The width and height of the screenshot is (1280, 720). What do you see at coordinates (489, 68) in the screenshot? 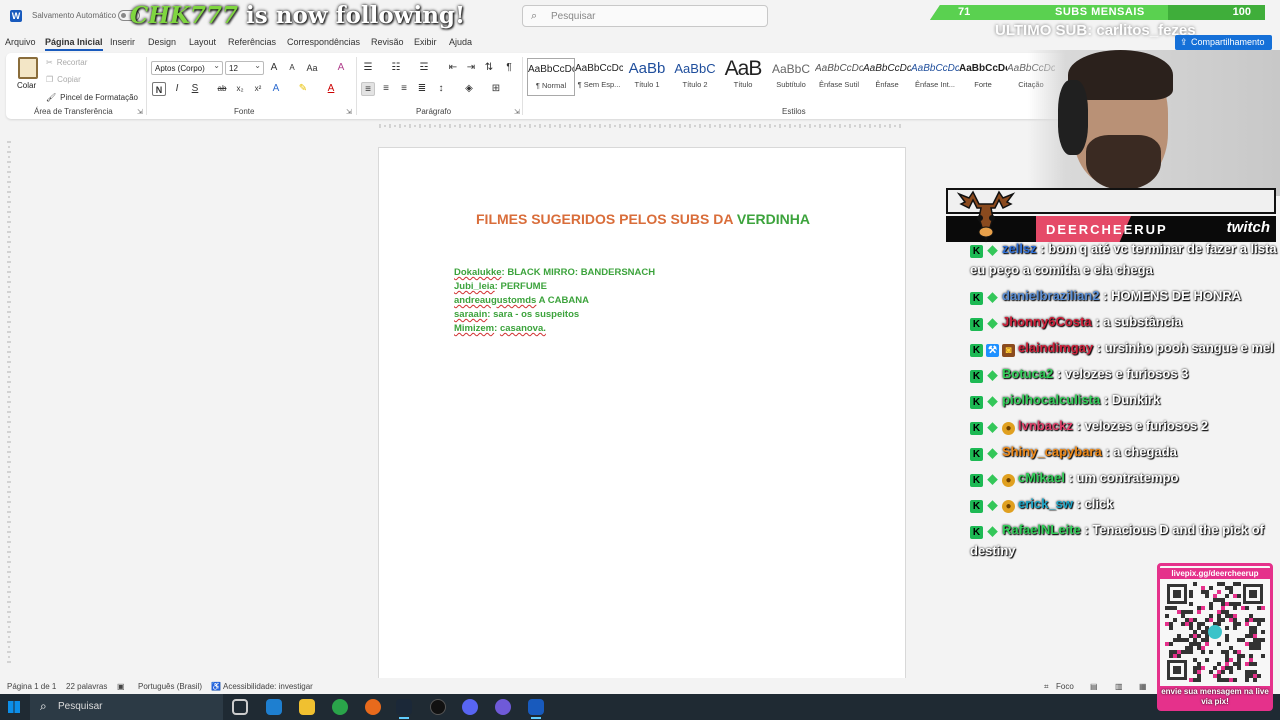
I see `sort-icon: ⇅` at bounding box center [489, 68].